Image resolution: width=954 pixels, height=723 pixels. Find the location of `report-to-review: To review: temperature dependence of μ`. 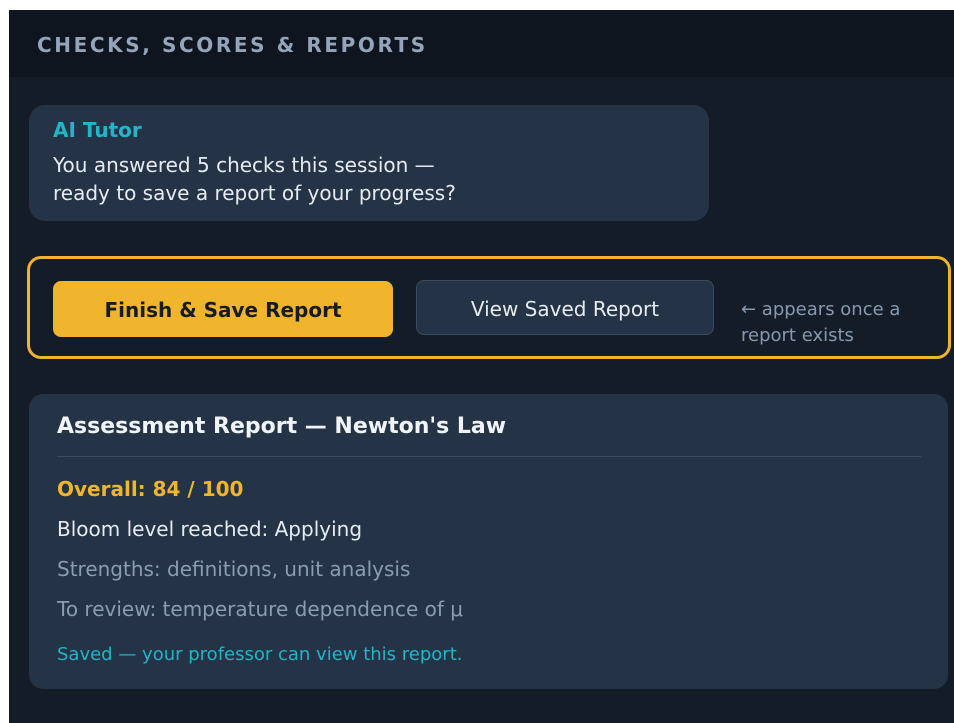

report-to-review: To review: temperature dependence of μ is located at coordinates (260, 609).